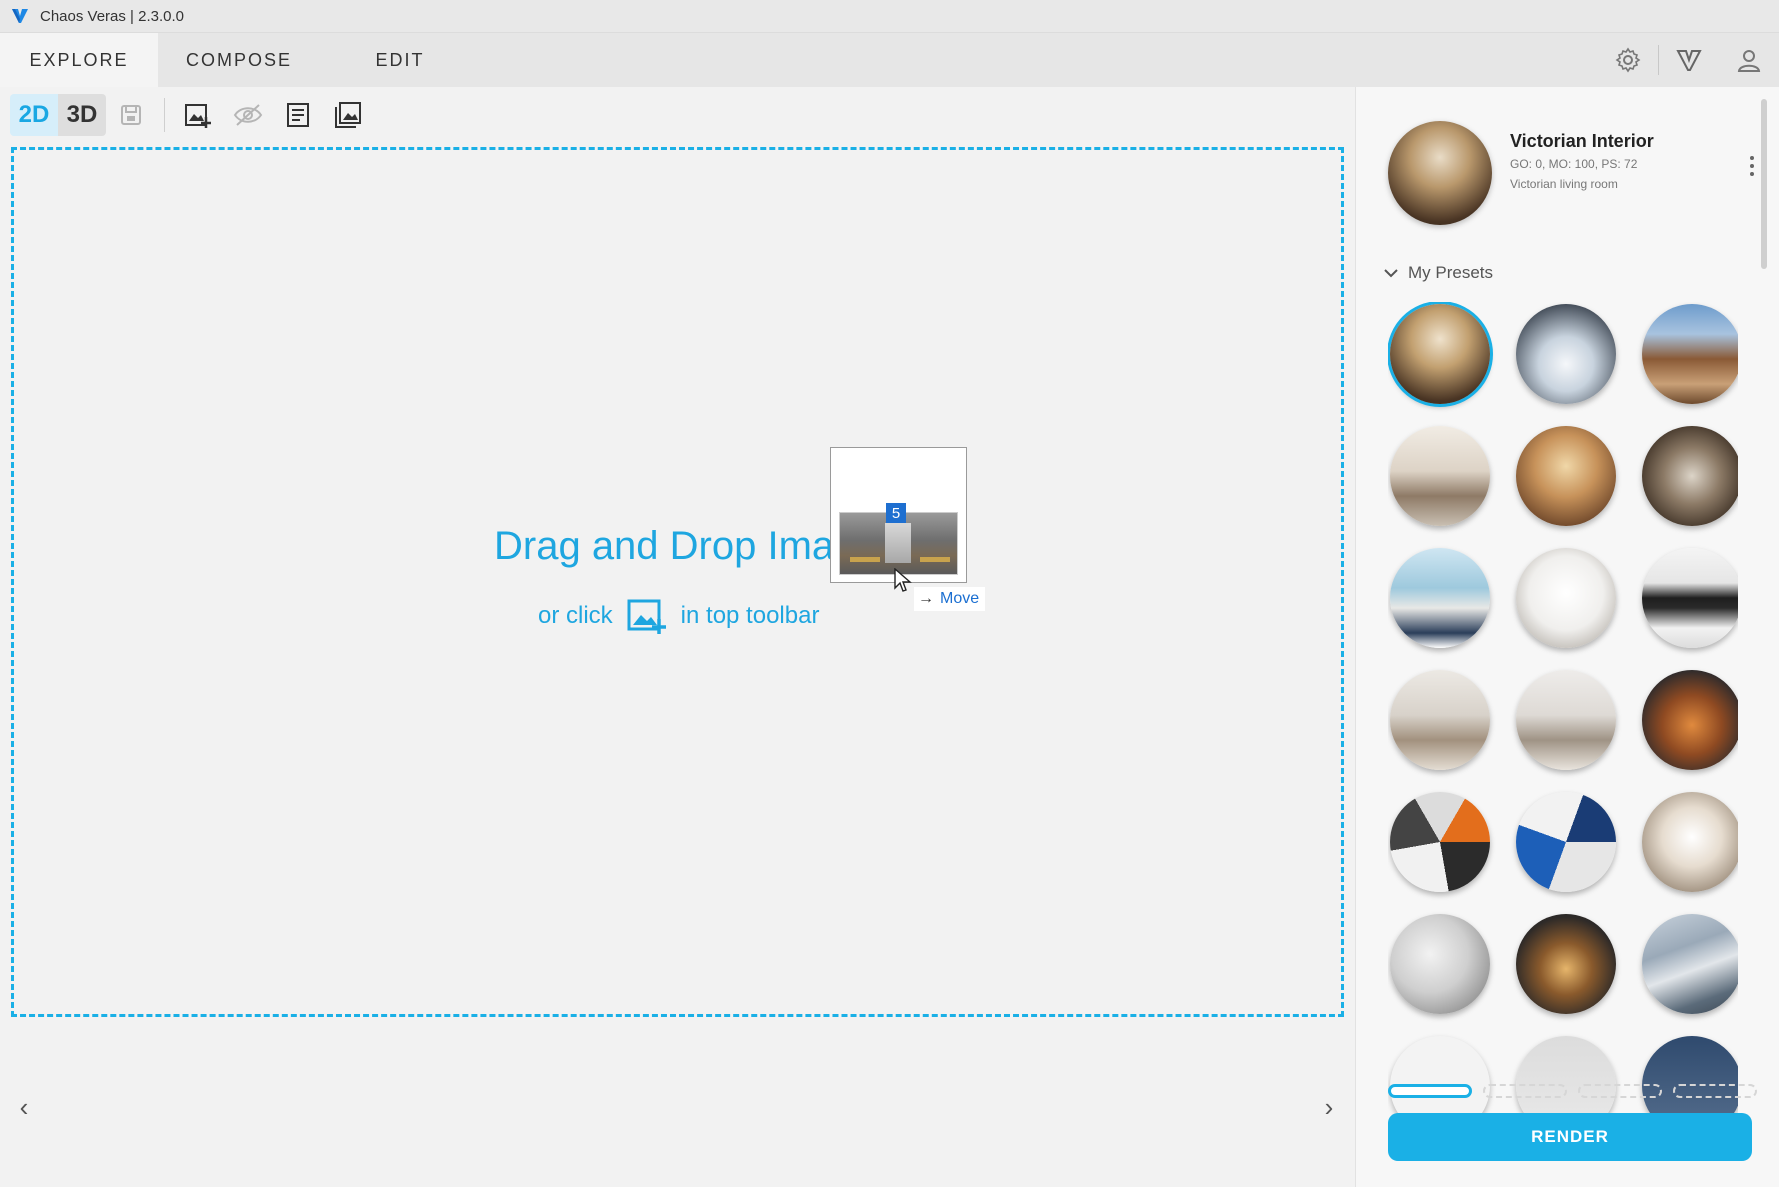 Image resolution: width=1779 pixels, height=1187 pixels. Describe the element at coordinates (239, 60) in the screenshot. I see `tab-compose: COMPOSE` at that location.